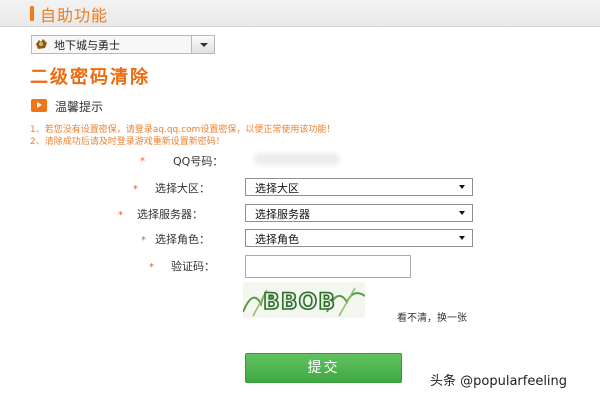 The width and height of the screenshot is (600, 400). I want to click on game-selector-label: 地下城与勇士, so click(87, 45).